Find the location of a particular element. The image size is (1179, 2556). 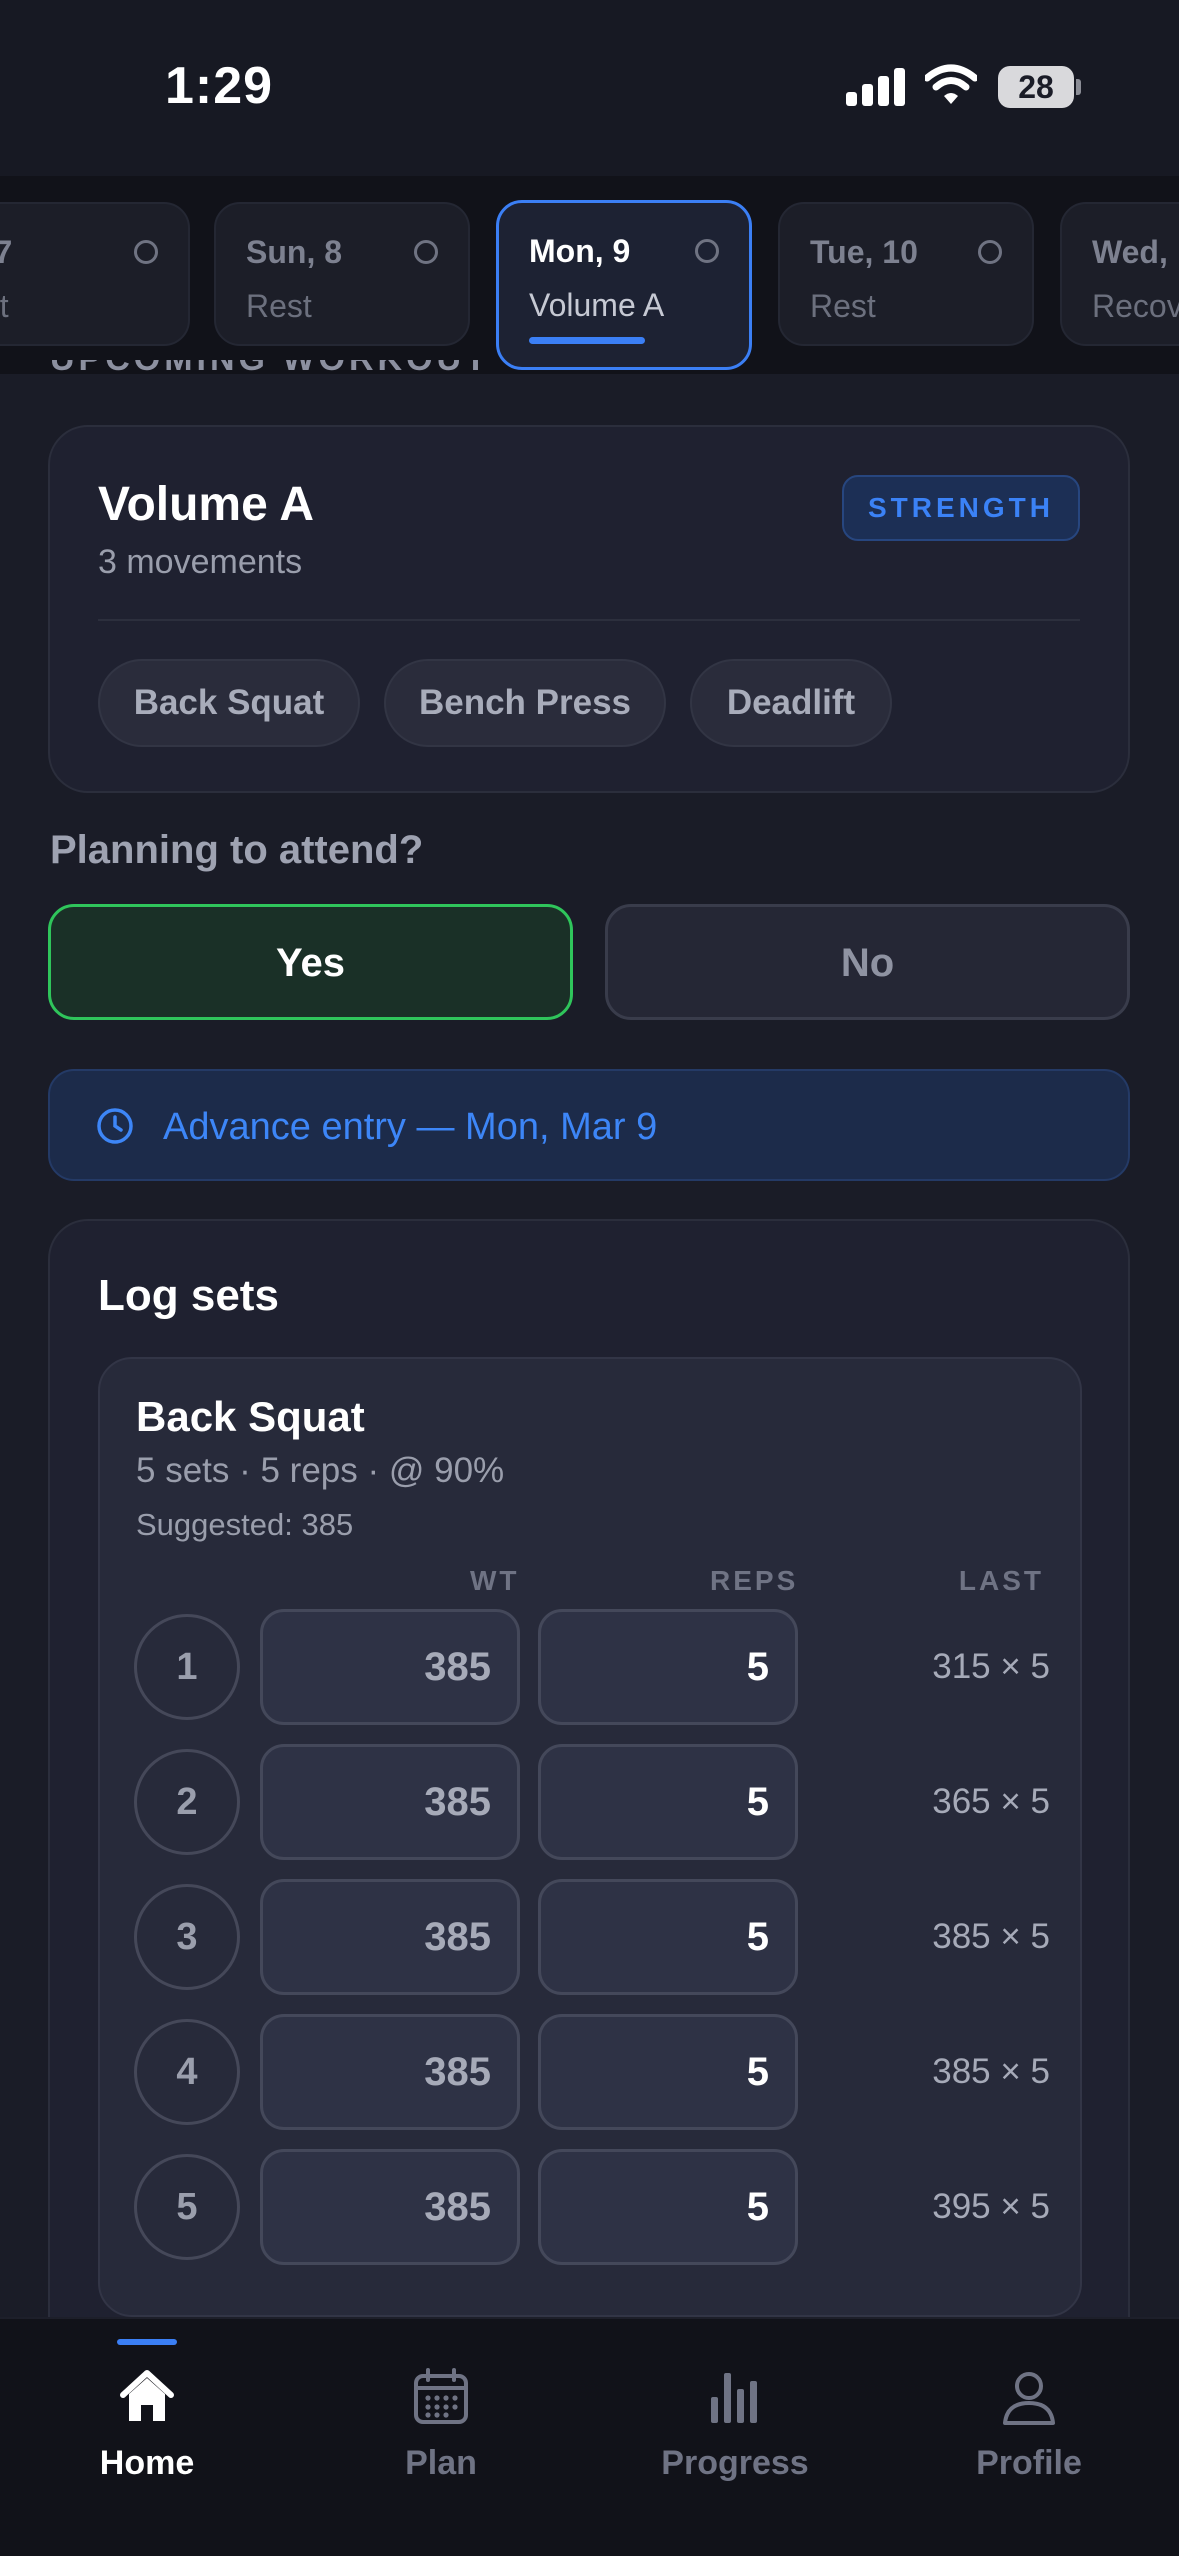

wifi-icon is located at coordinates (951, 84).